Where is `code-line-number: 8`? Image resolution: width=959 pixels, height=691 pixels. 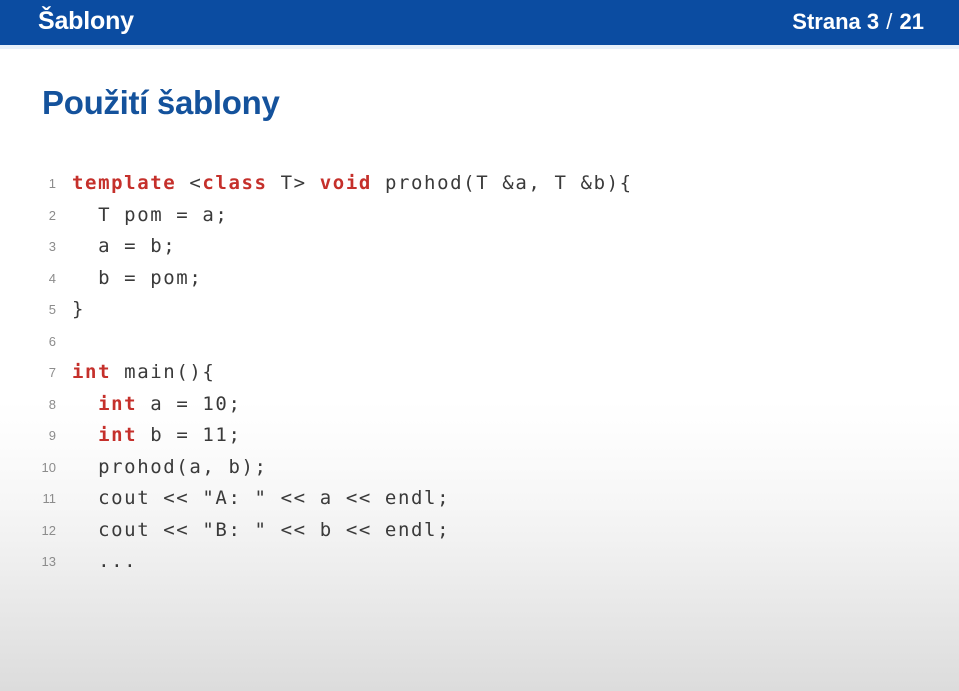
code-line-number: 8 is located at coordinates (52, 404).